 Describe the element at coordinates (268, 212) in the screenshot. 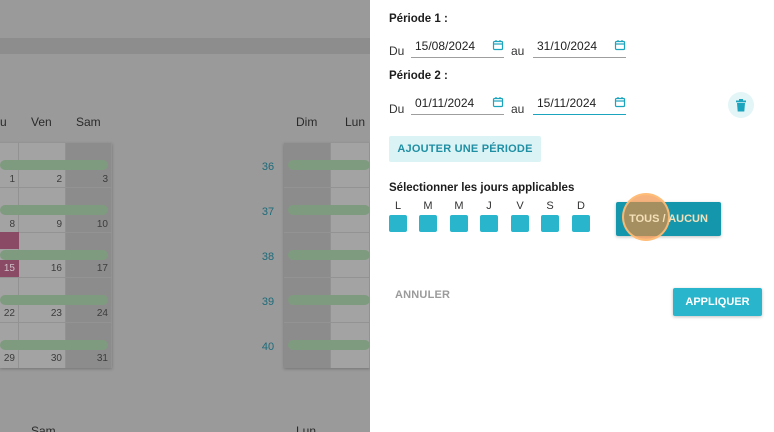

I see `week-number: 37` at that location.